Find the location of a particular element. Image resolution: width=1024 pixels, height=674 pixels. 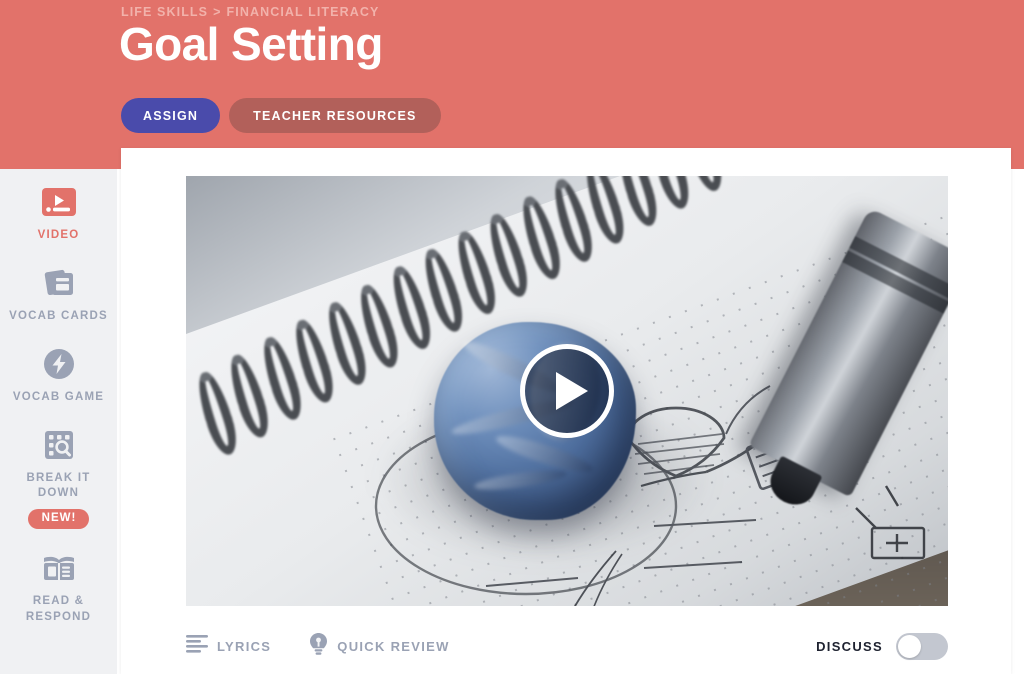

sidebar-item-read-and-respond-label: READ & RESPOND is located at coordinates (58, 608).